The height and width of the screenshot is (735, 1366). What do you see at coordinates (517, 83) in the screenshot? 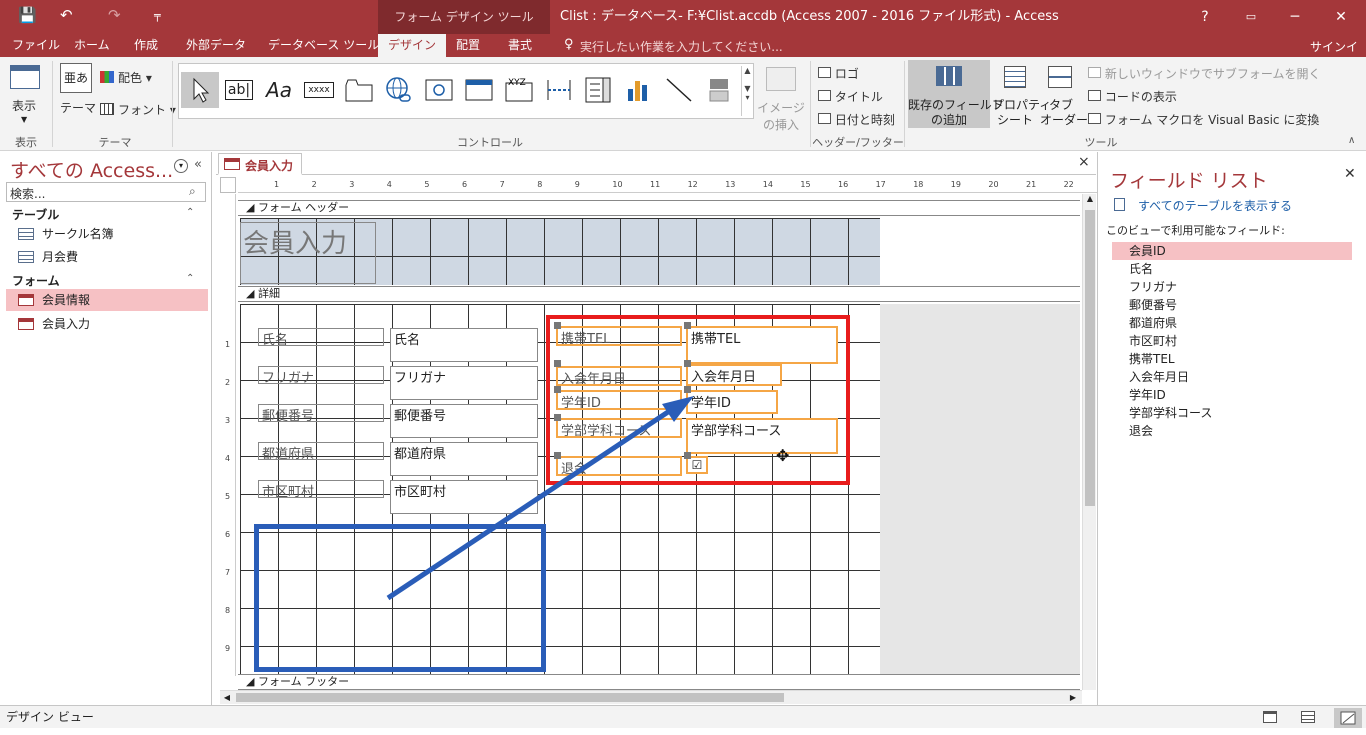
I see `option-group-glyph: XYZ` at bounding box center [517, 83].